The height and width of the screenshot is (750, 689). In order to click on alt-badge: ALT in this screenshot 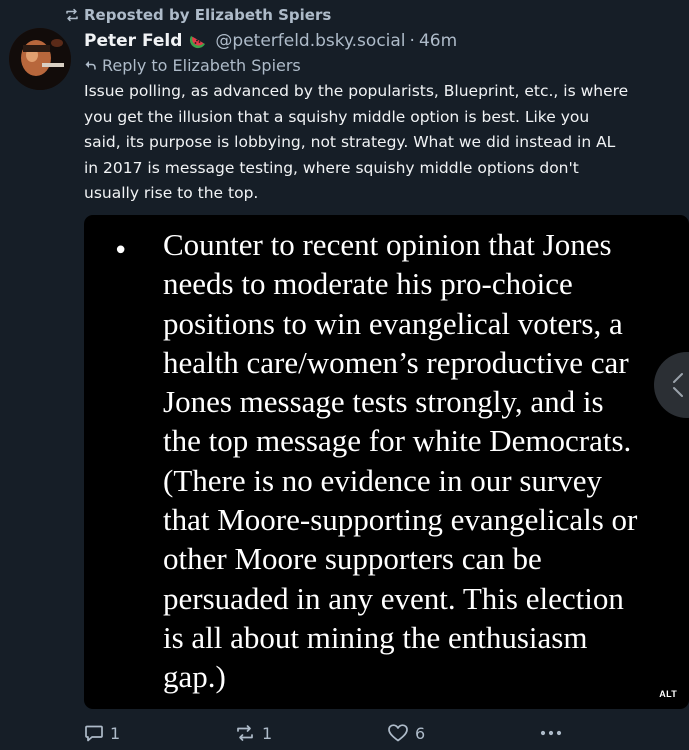, I will do `click(668, 694)`.